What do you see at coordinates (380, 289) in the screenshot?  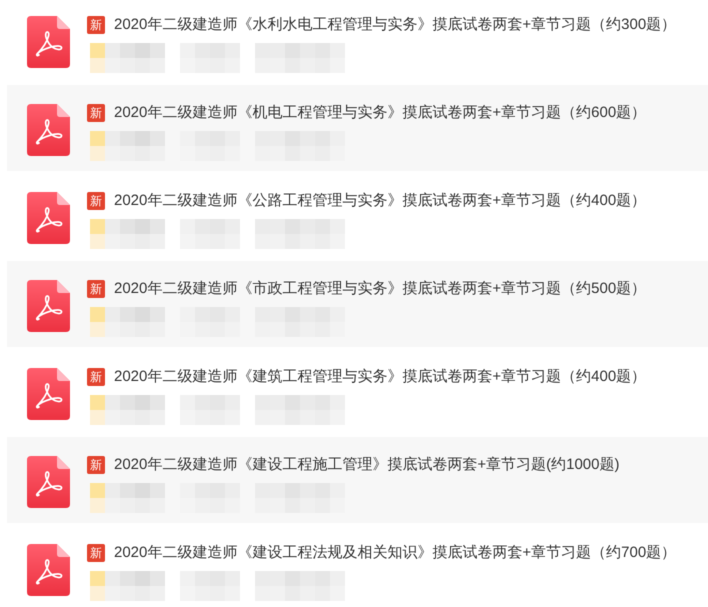 I see `file-title-link: 2020年二级建造师《市政工程管理与实务》摸底试卷两套+章节习题（约500题）` at bounding box center [380, 289].